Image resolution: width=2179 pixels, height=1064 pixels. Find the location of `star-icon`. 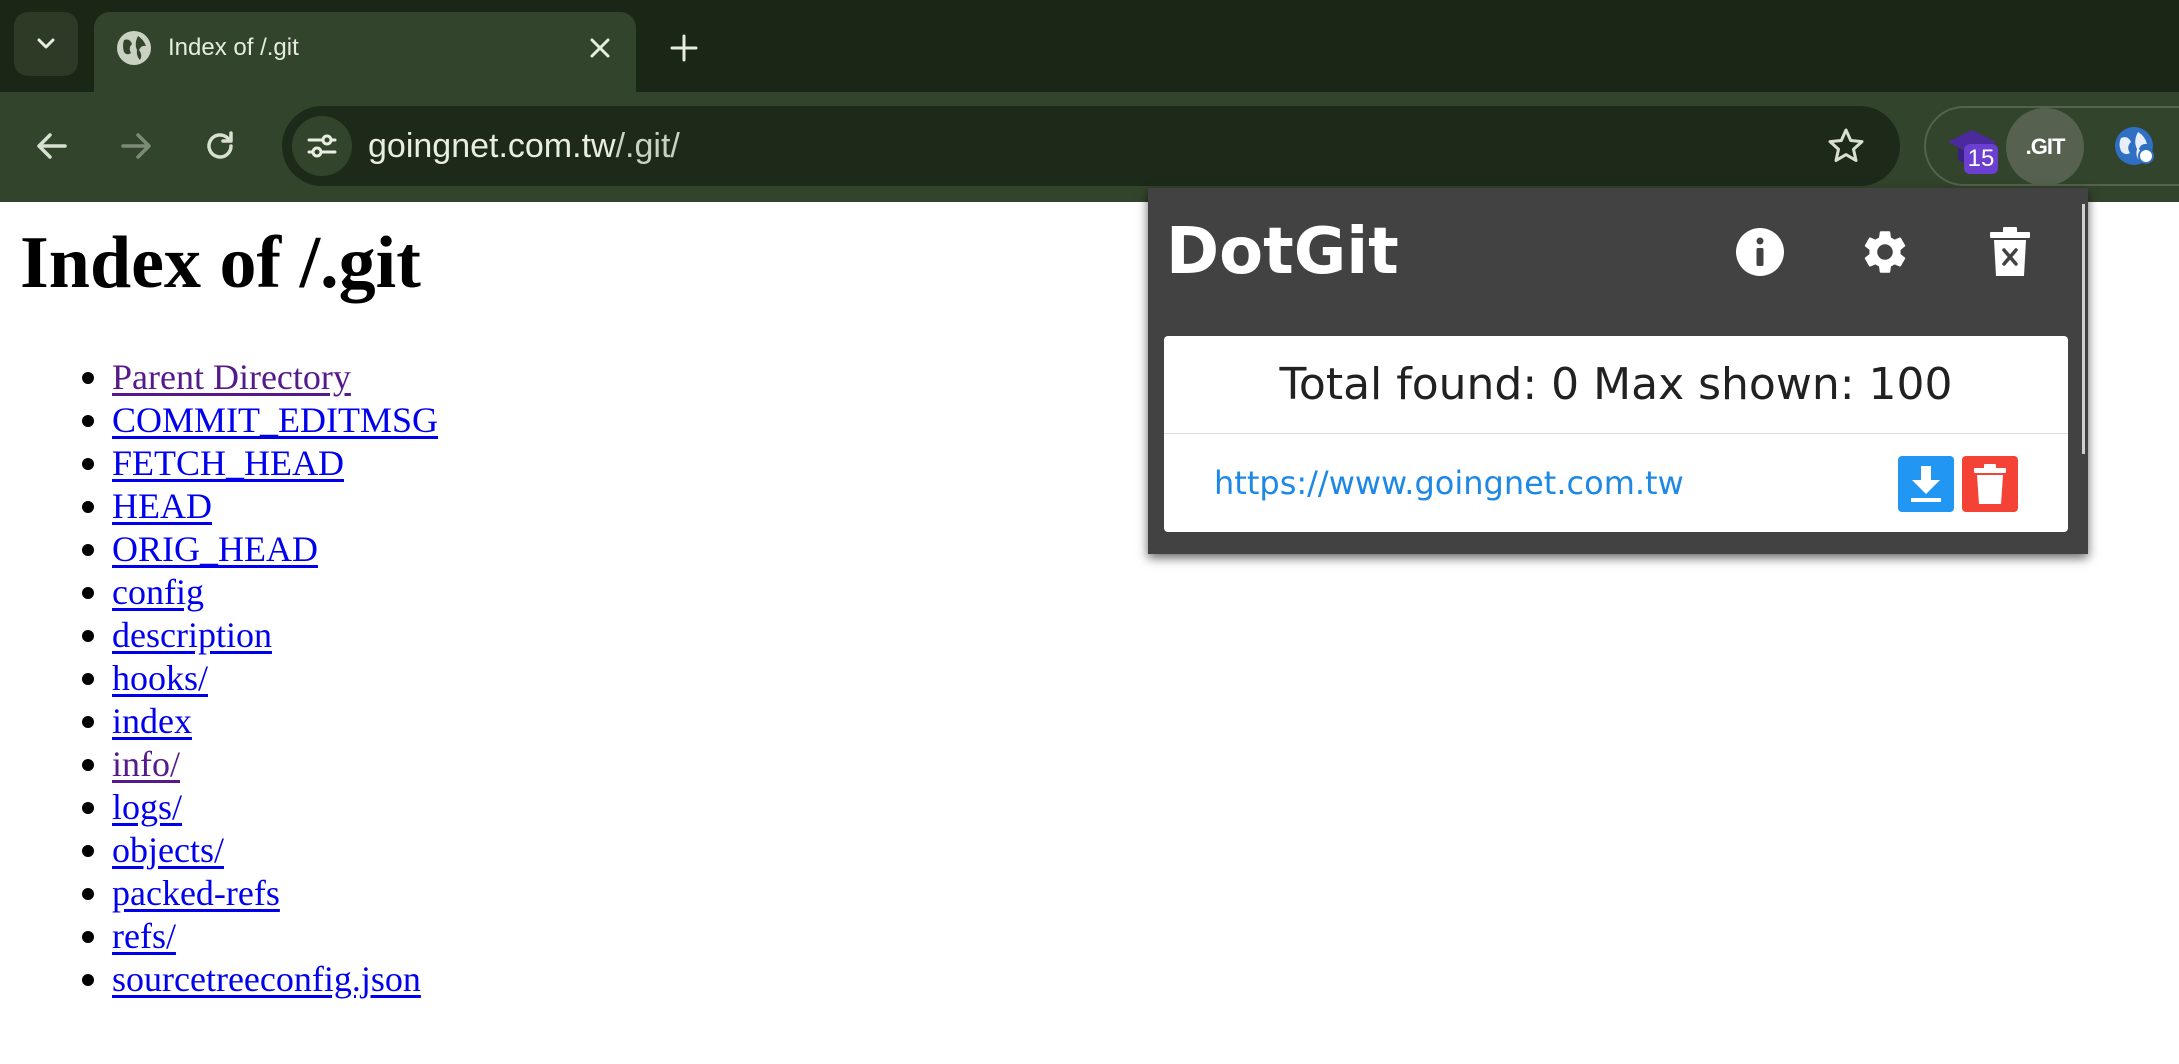

star-icon is located at coordinates (1846, 146).